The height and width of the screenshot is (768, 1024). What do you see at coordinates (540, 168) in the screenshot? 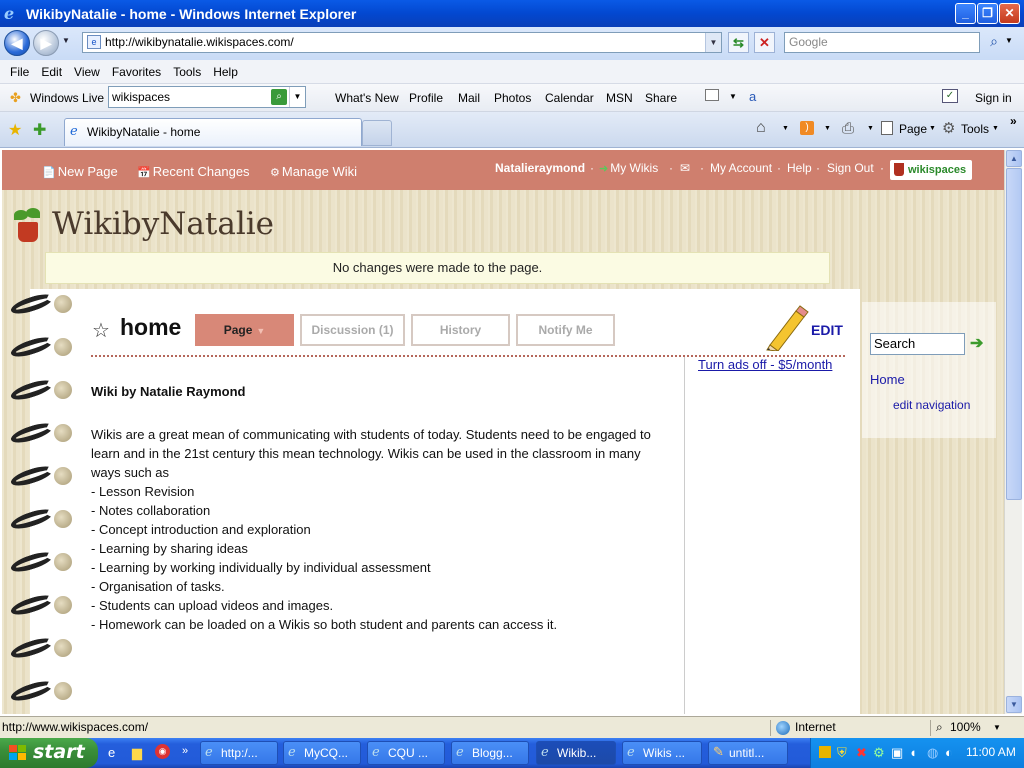
I see `username-link: Natalieraymond` at bounding box center [540, 168].